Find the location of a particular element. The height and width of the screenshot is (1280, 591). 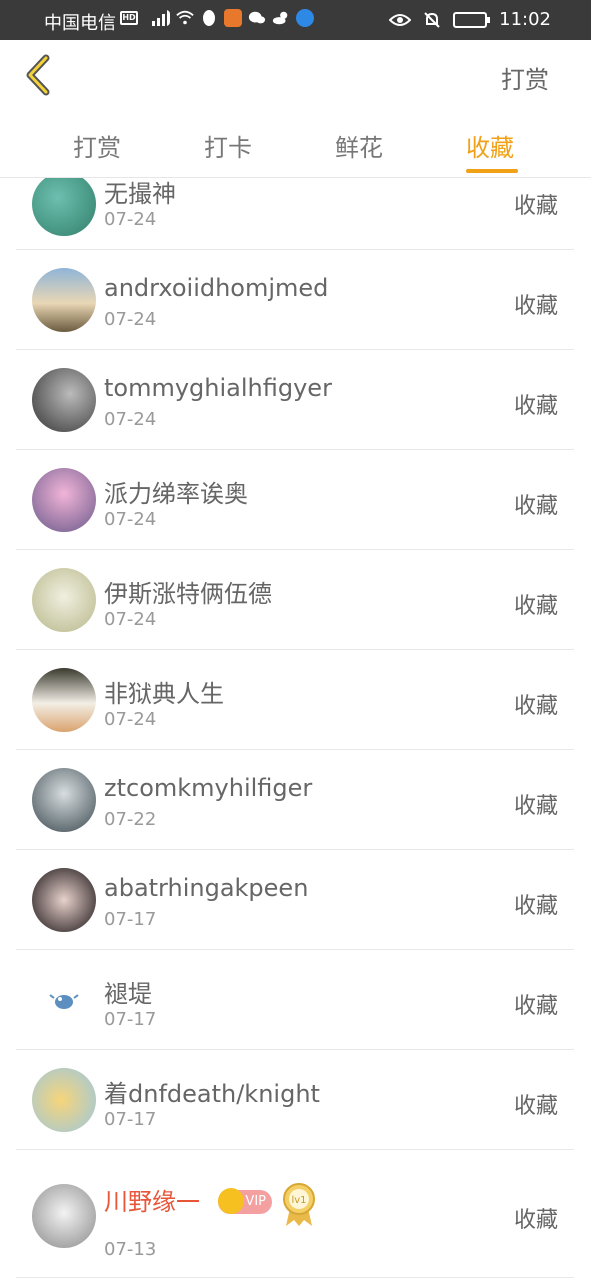

user-name: 派力绨率诶奥 is located at coordinates (176, 494).